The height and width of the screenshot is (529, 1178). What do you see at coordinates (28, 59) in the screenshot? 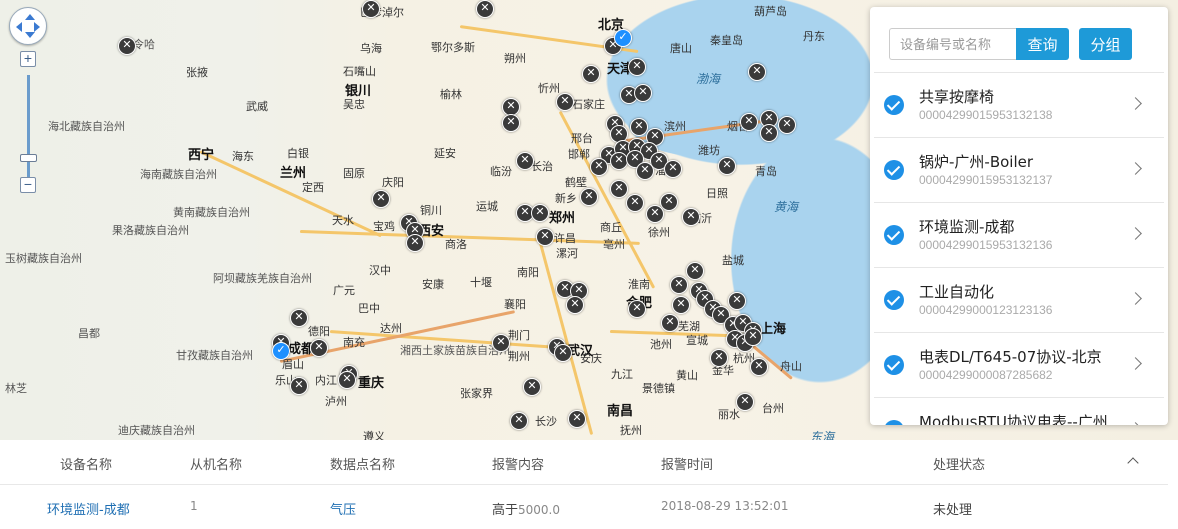
I see `zoom-in-icon: +` at bounding box center [28, 59].